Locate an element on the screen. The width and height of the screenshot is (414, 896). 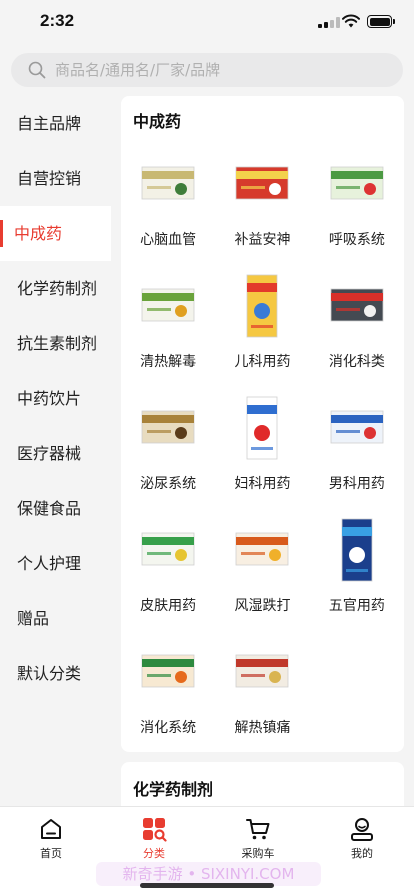
tab-label: 分类 is located at coordinates (154, 853).